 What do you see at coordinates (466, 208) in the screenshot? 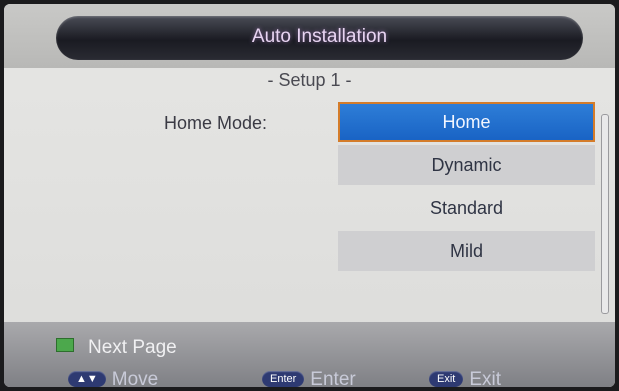
I see `option-standard: Standard` at bounding box center [466, 208].